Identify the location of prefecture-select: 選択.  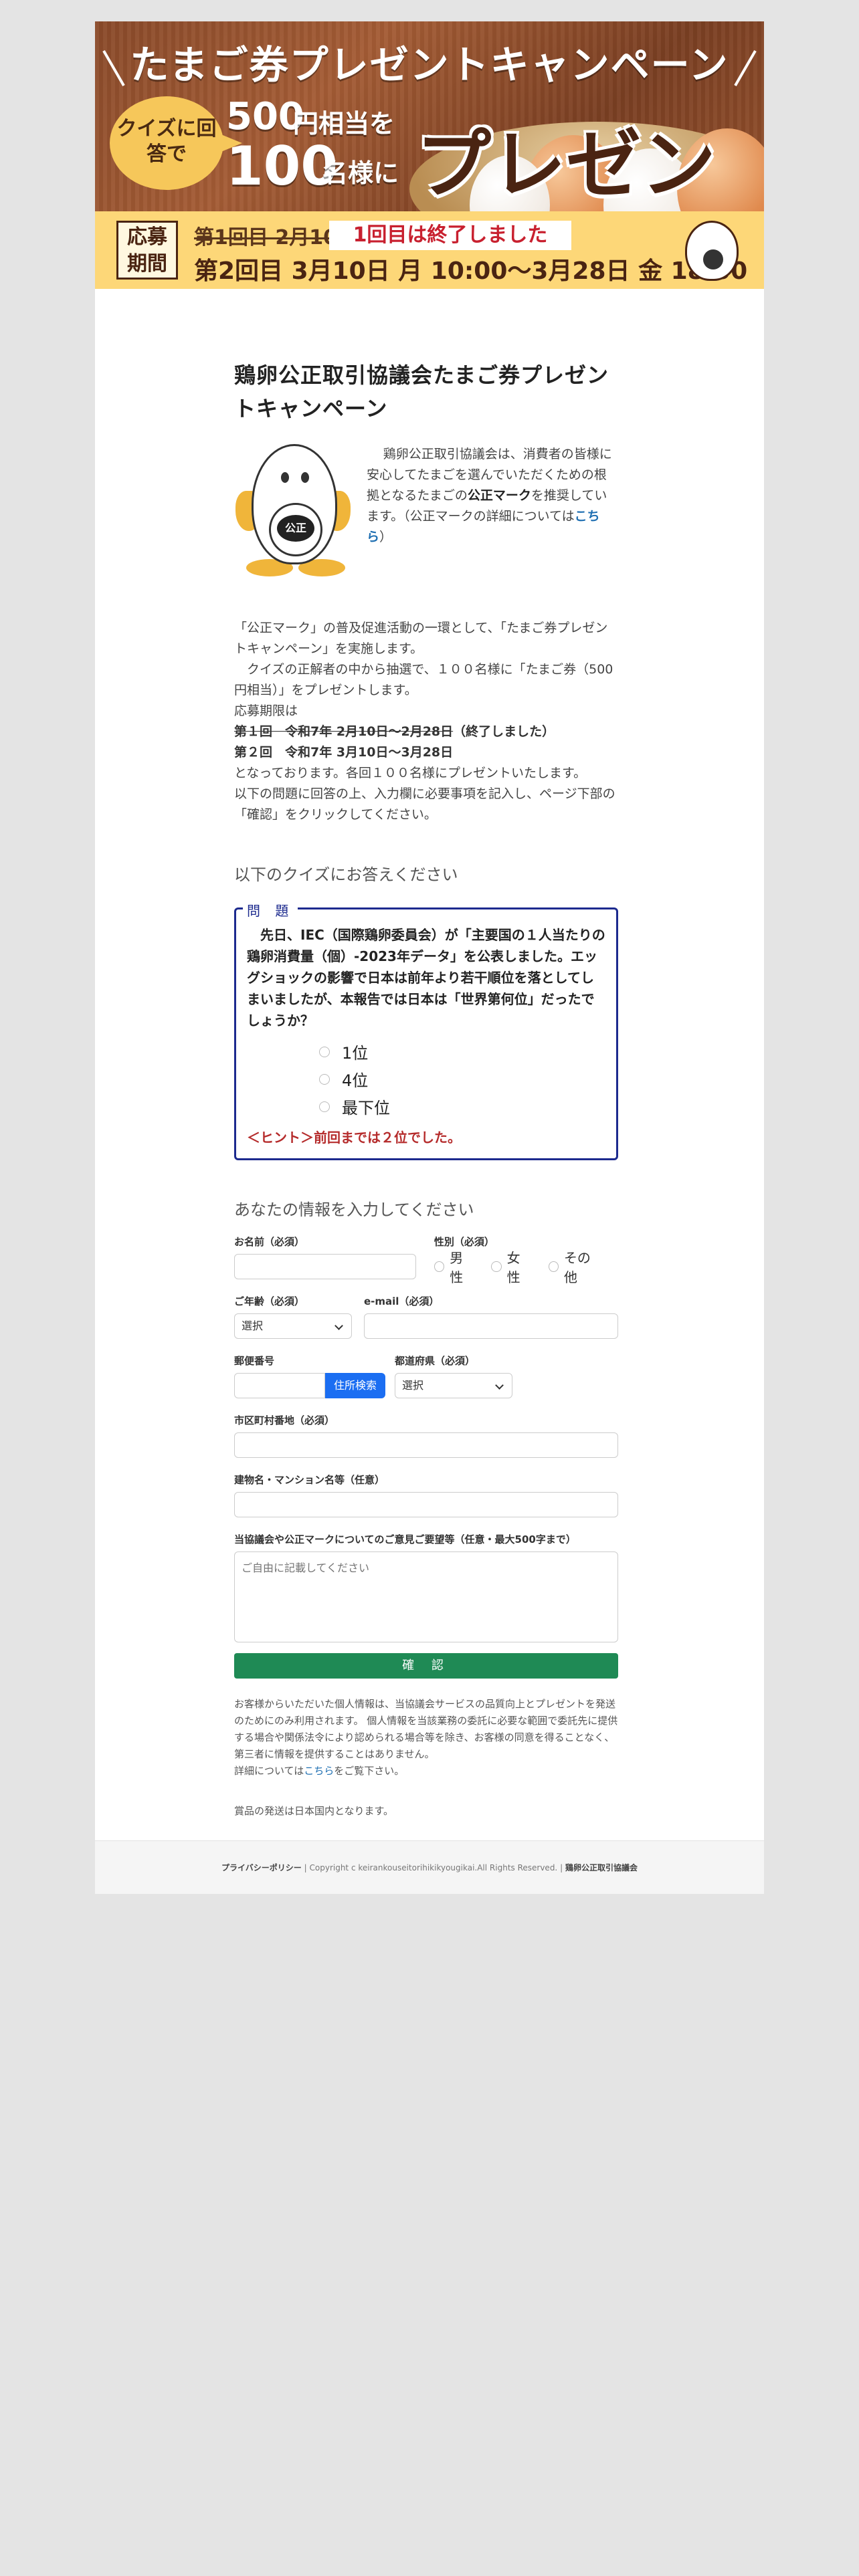
(454, 1385).